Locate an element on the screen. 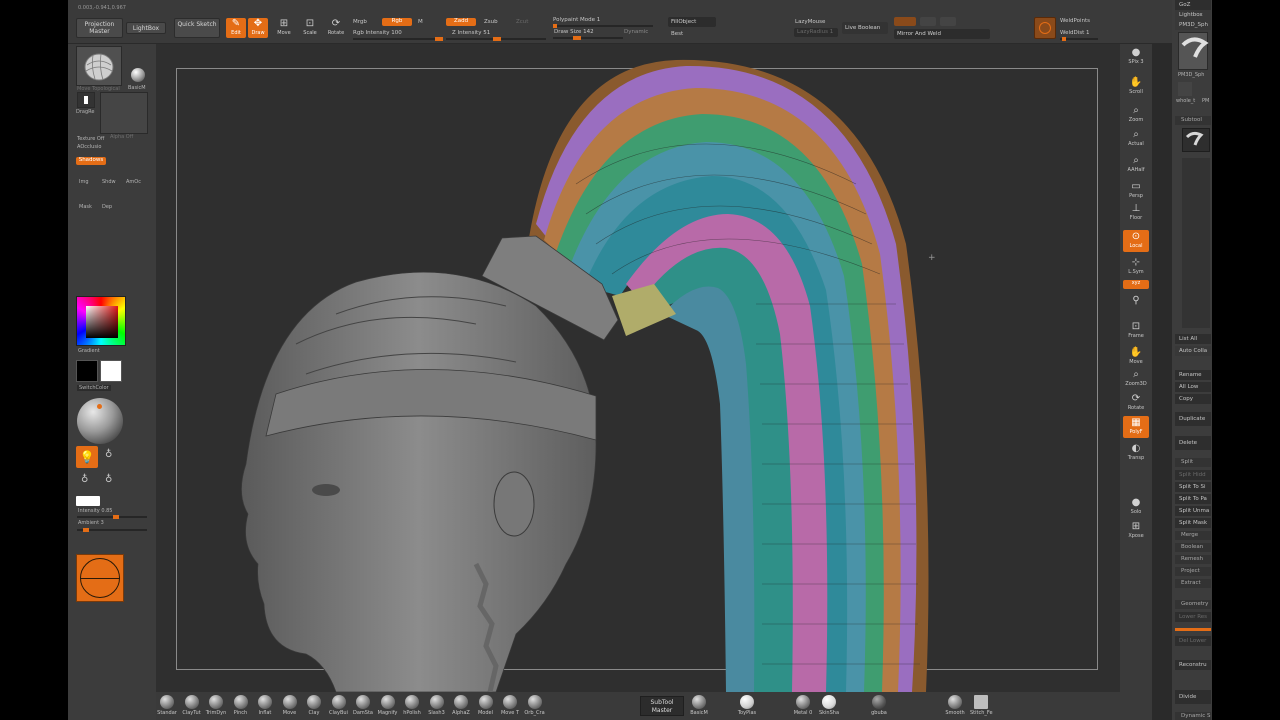 Image resolution: width=1280 pixels, height=720 pixels. zsub-toggle: Zsub is located at coordinates (491, 22).